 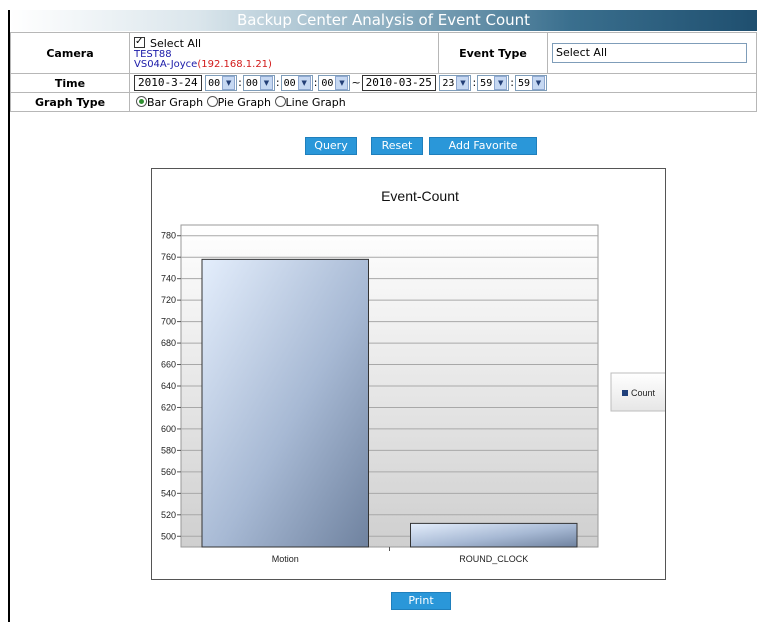 What do you see at coordinates (70, 102) in the screenshot?
I see `graph-type-label: Graph Type` at bounding box center [70, 102].